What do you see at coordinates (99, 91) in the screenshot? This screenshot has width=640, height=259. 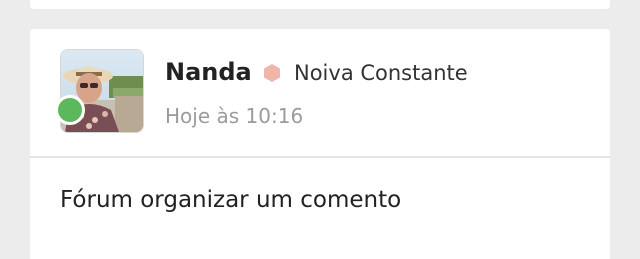 I see `author-avatar-wrapper` at bounding box center [99, 91].